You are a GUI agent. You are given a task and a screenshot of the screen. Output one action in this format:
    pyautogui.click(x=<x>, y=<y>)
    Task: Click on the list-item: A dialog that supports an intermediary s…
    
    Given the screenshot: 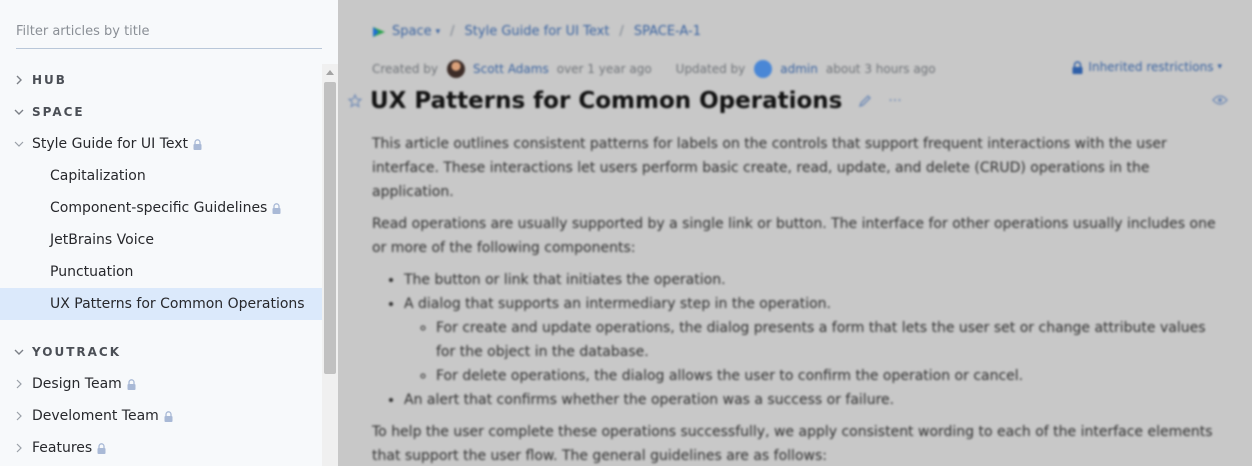 What is the action you would take?
    pyautogui.click(x=816, y=340)
    